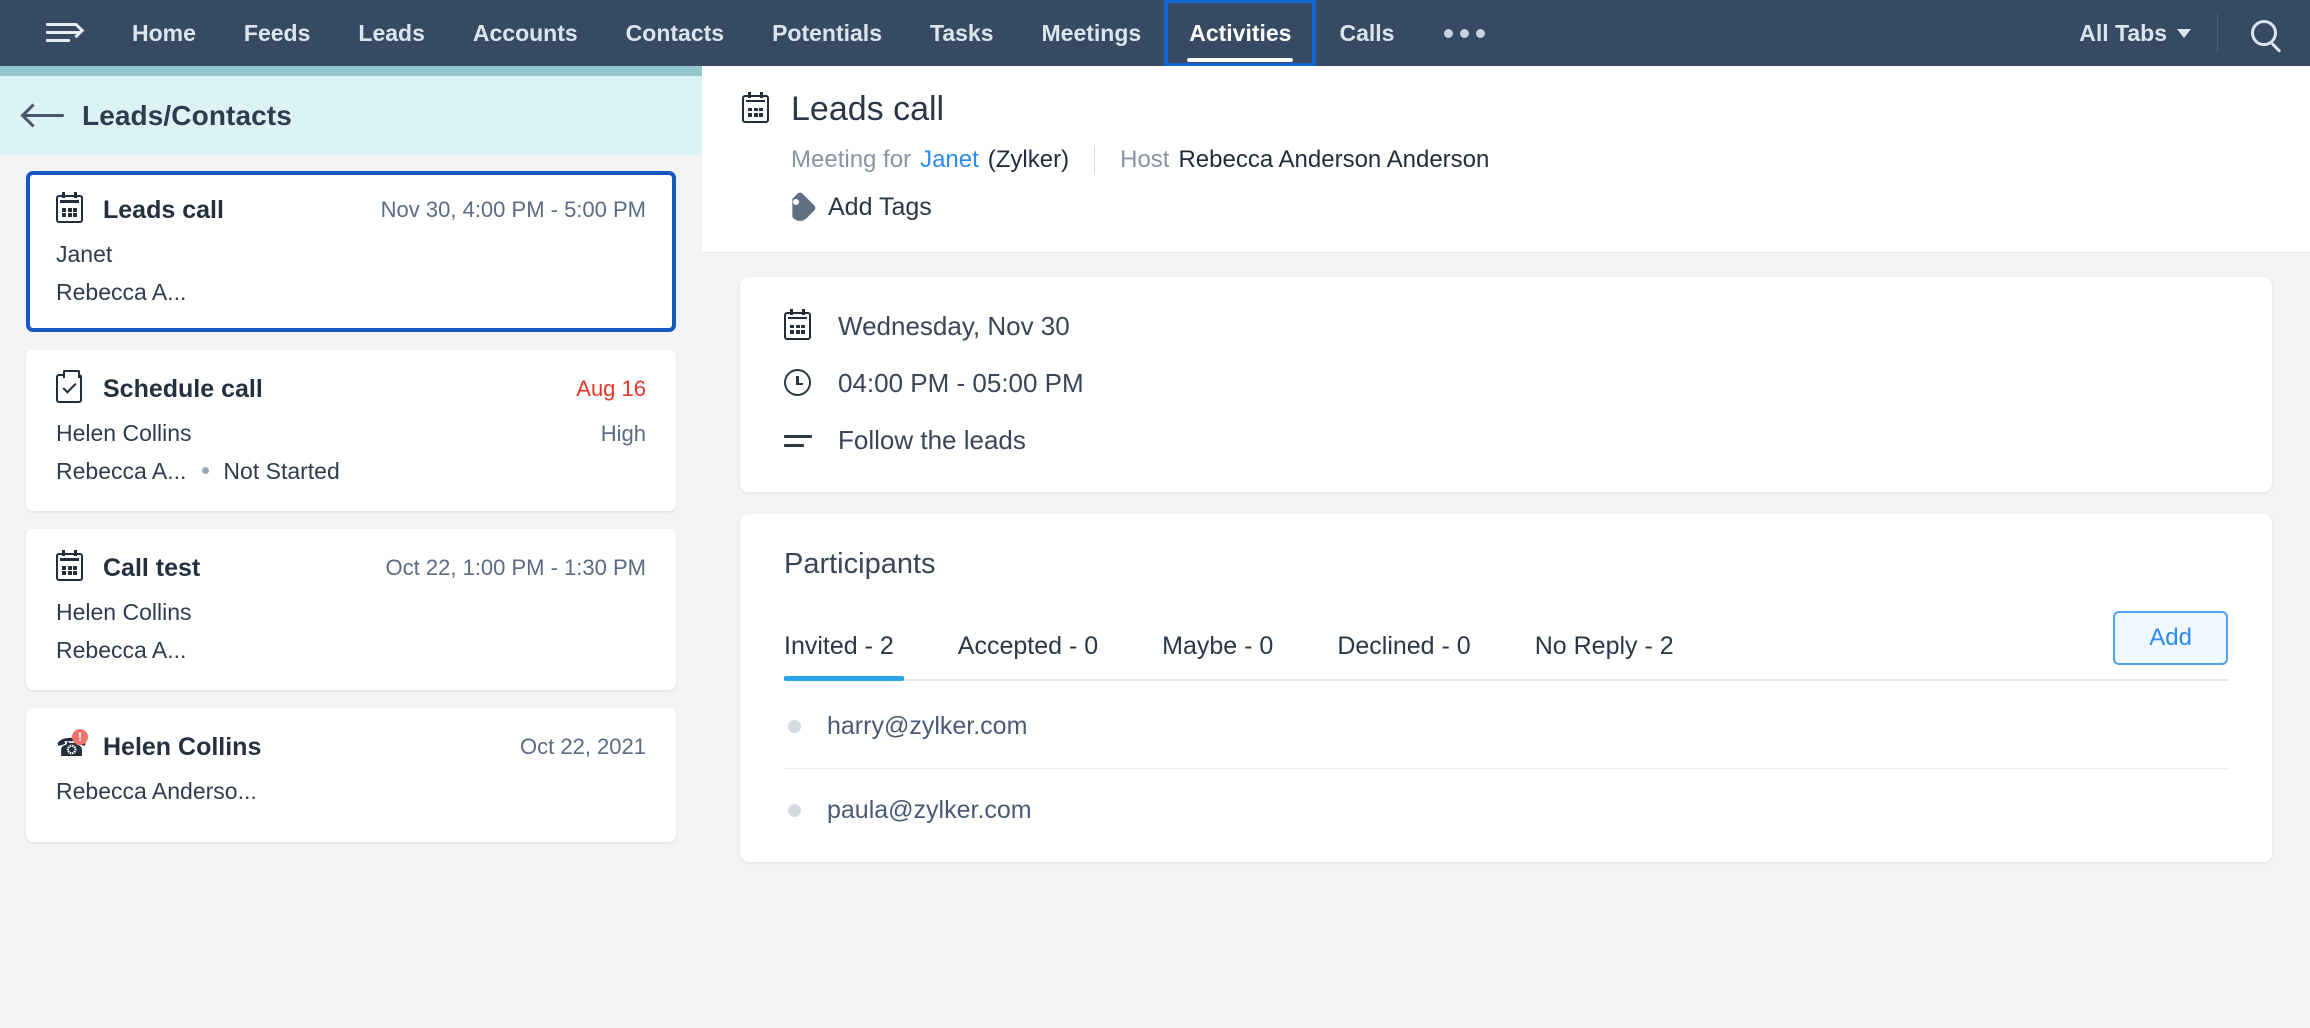 The width and height of the screenshot is (2310, 1028). Describe the element at coordinates (860, 564) in the screenshot. I see `participants-heading: Participants` at that location.